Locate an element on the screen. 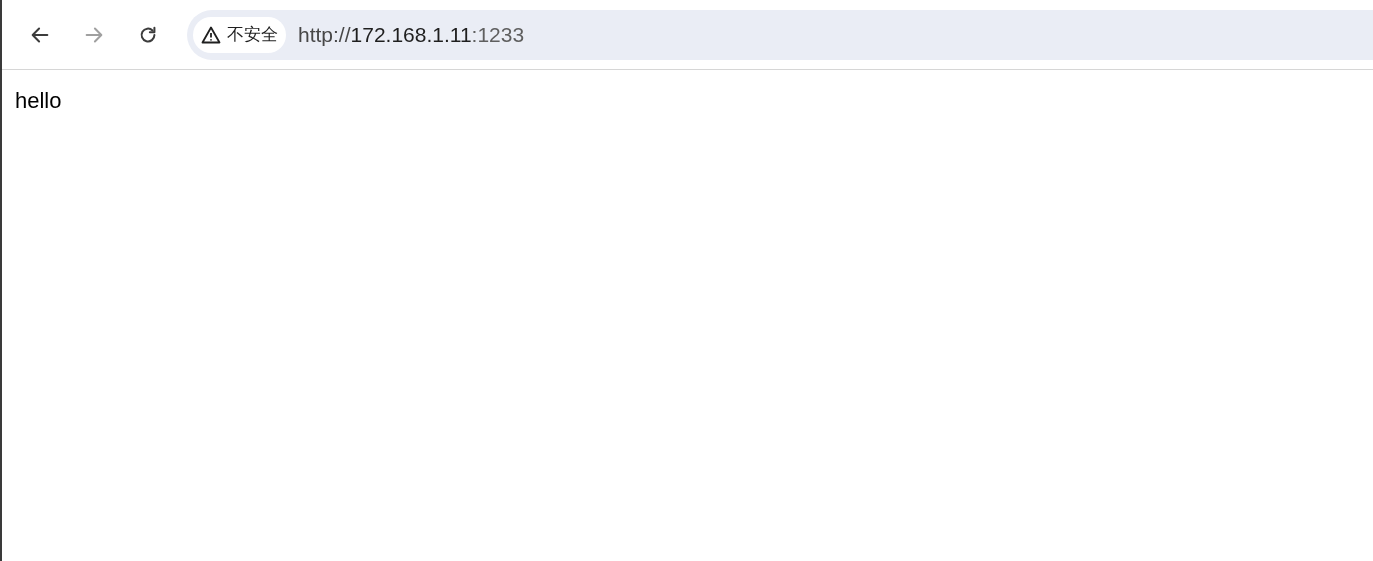  page-text: hello is located at coordinates (38, 100).